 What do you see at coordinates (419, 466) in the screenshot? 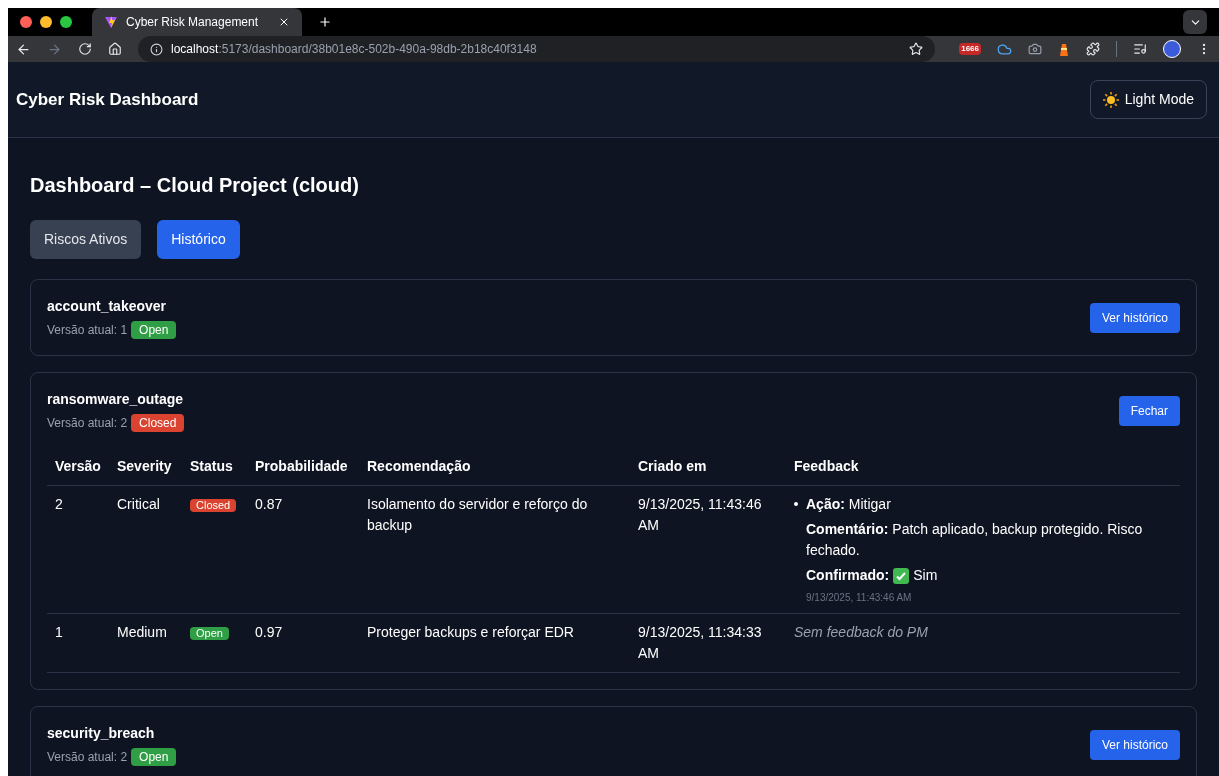
I see `column-header: Recomendação` at bounding box center [419, 466].